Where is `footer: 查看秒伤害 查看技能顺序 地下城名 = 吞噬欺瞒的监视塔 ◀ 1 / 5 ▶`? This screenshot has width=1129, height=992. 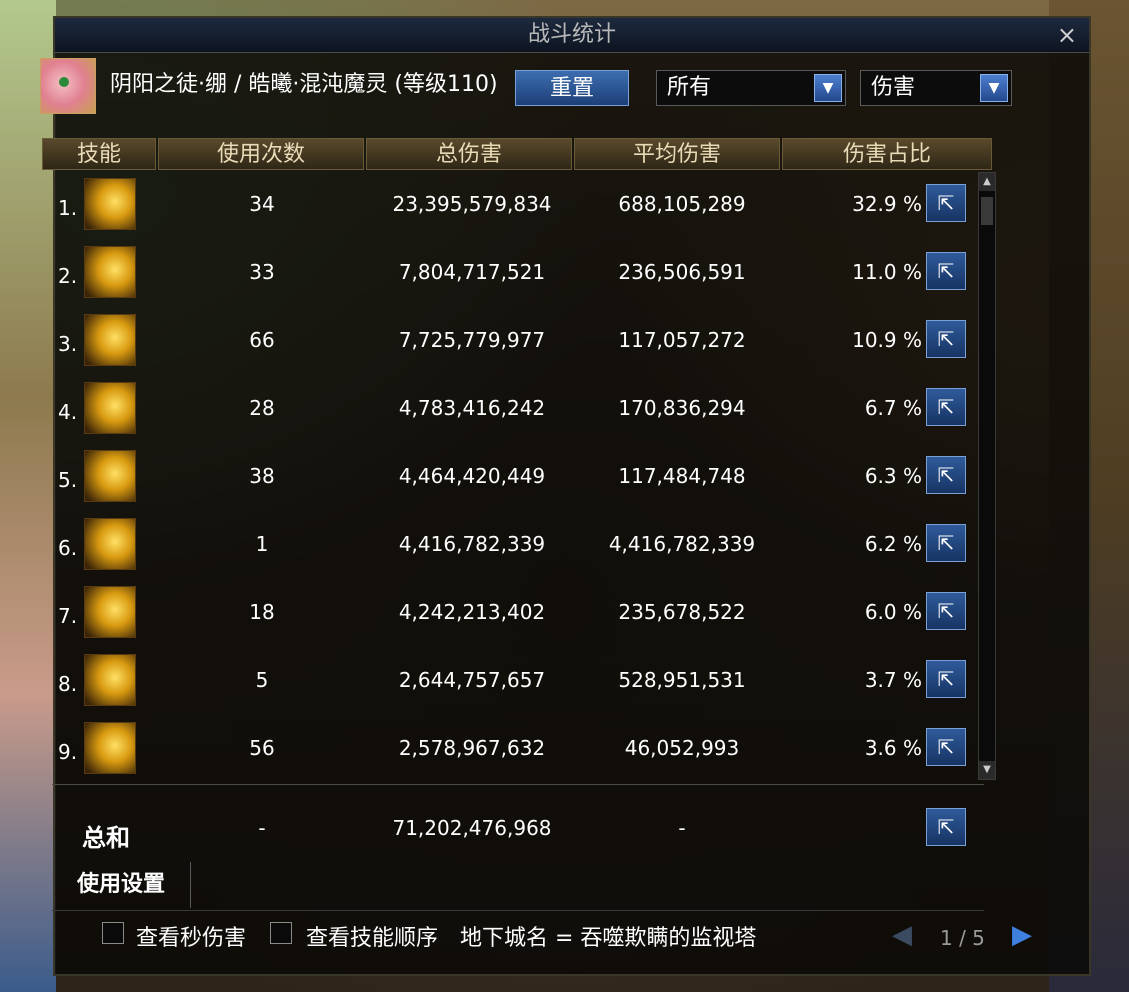 footer: 查看秒伤害 查看技能顺序 地下城名 = 吞噬欺瞒的监视塔 ◀ 1 / 5 ▶ is located at coordinates (538, 936).